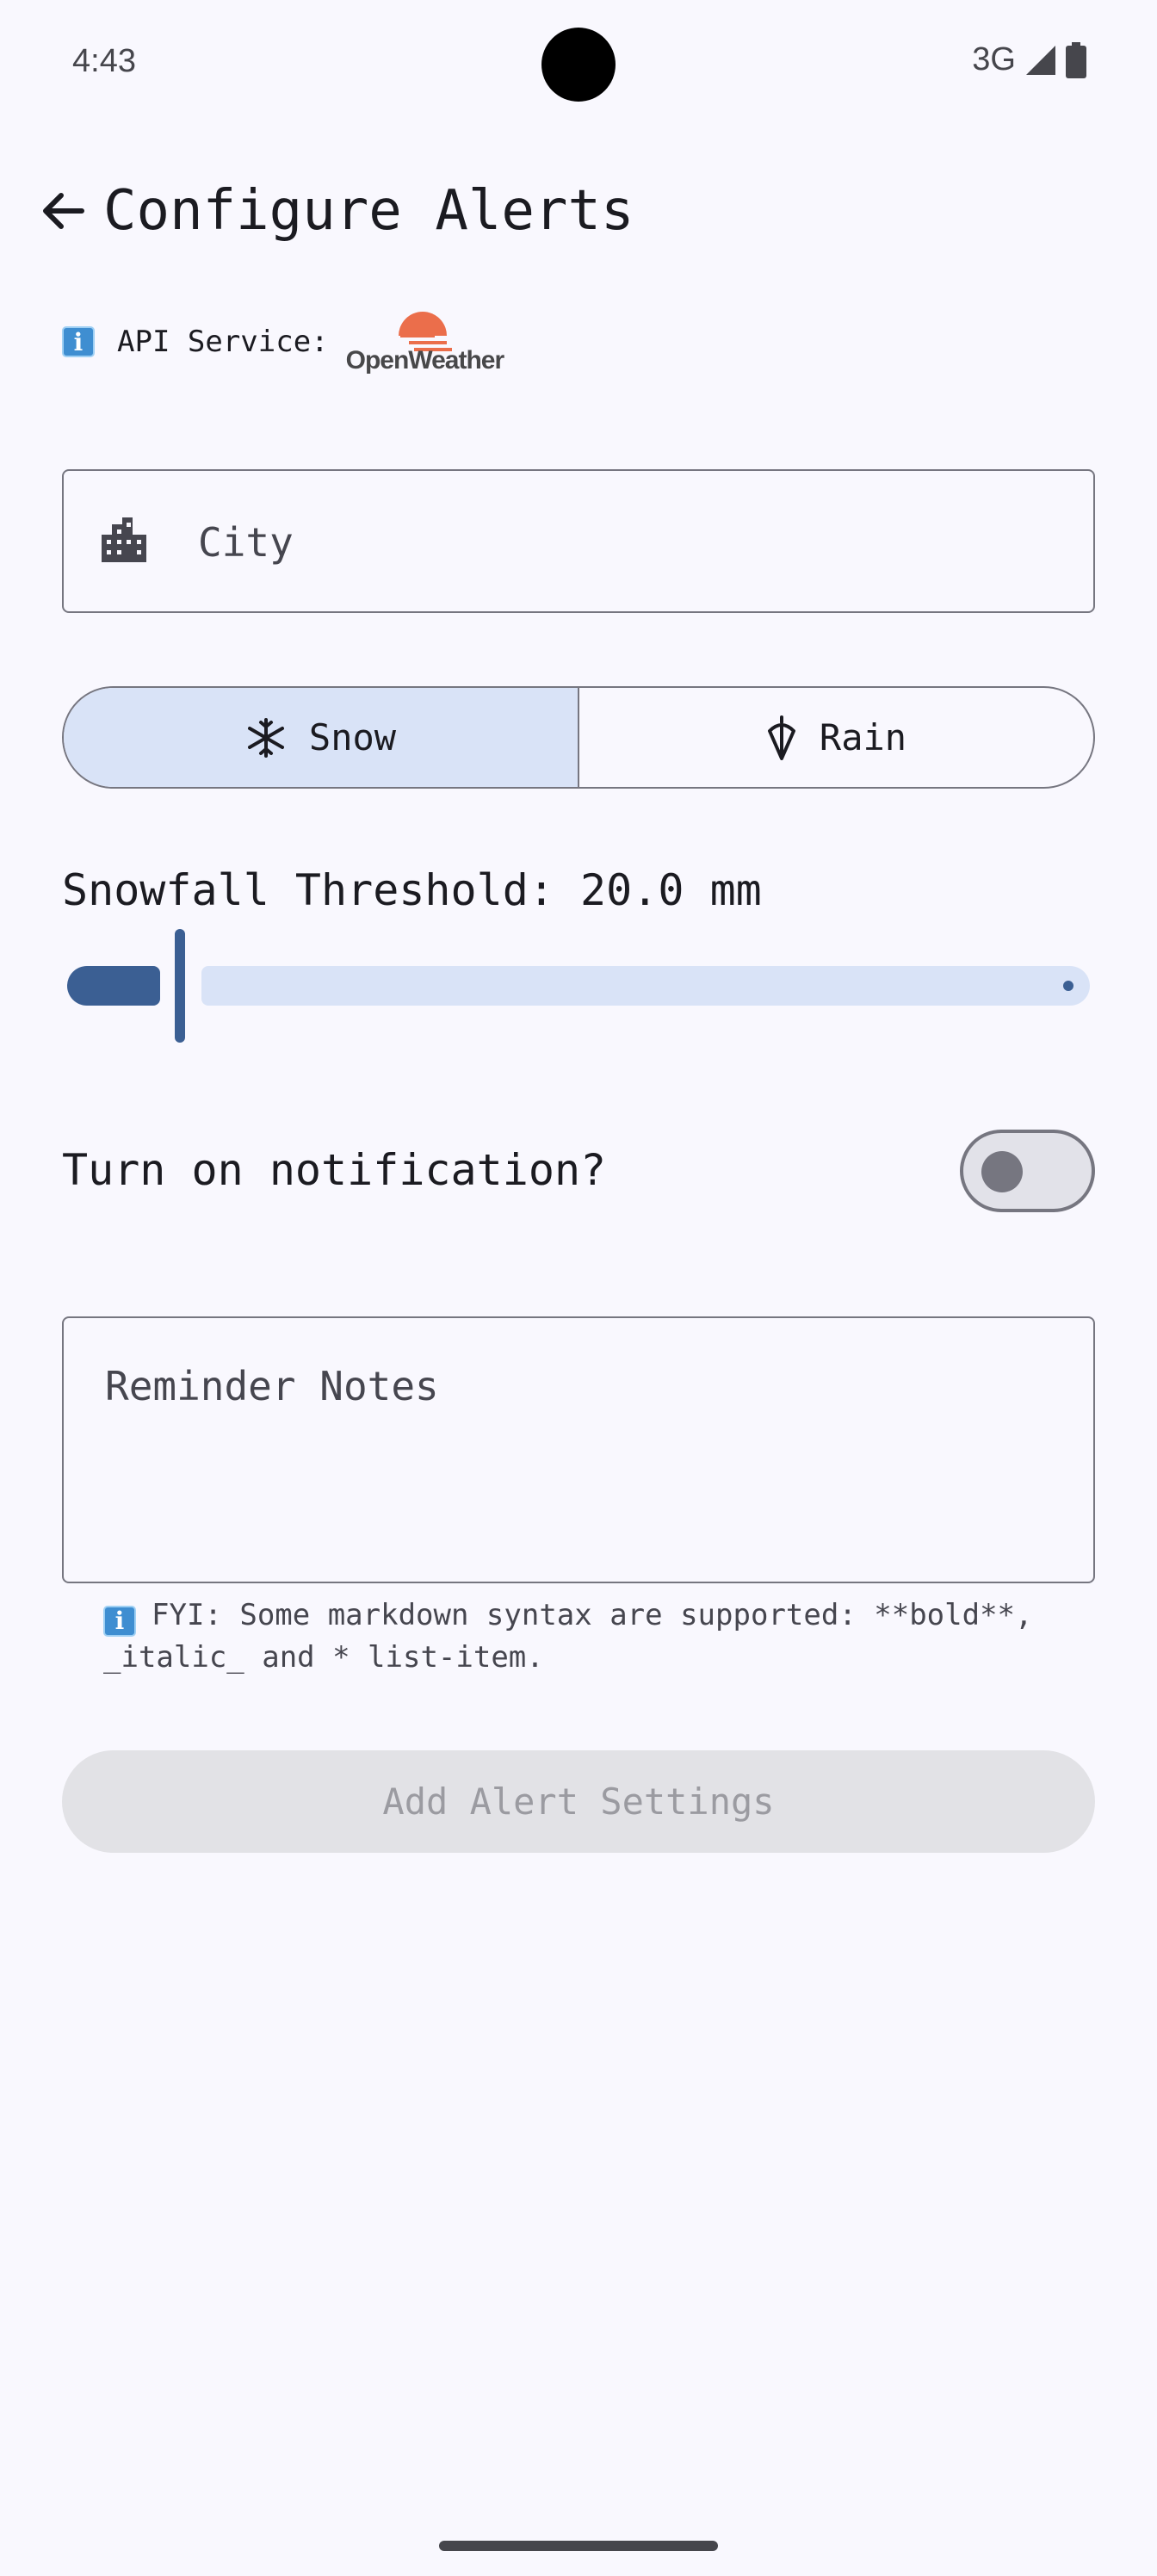 The image size is (1157, 2576). I want to click on notification-label: Turn on notification?, so click(335, 1170).